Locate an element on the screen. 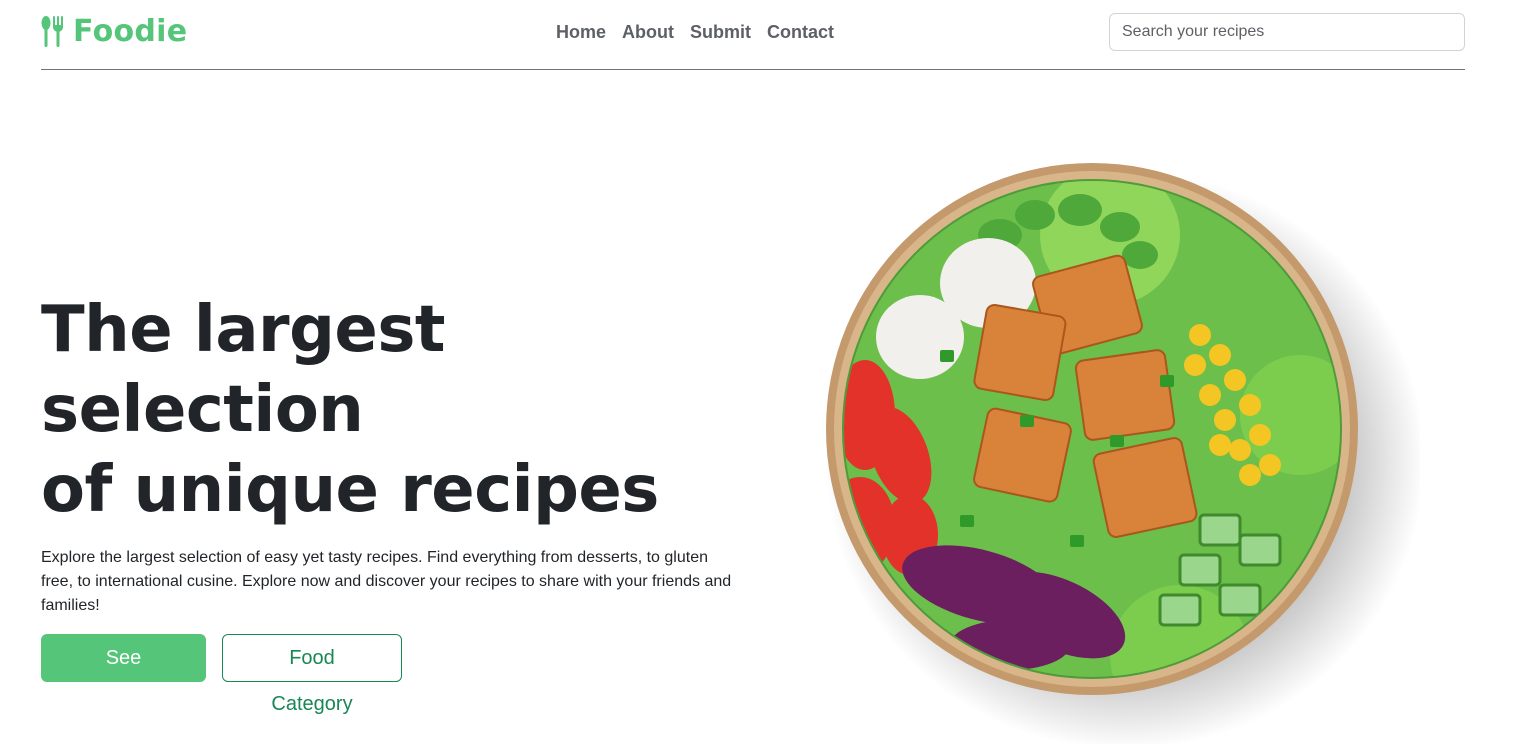  hero-buttons: See Trending Food Category is located at coordinates (391, 674).